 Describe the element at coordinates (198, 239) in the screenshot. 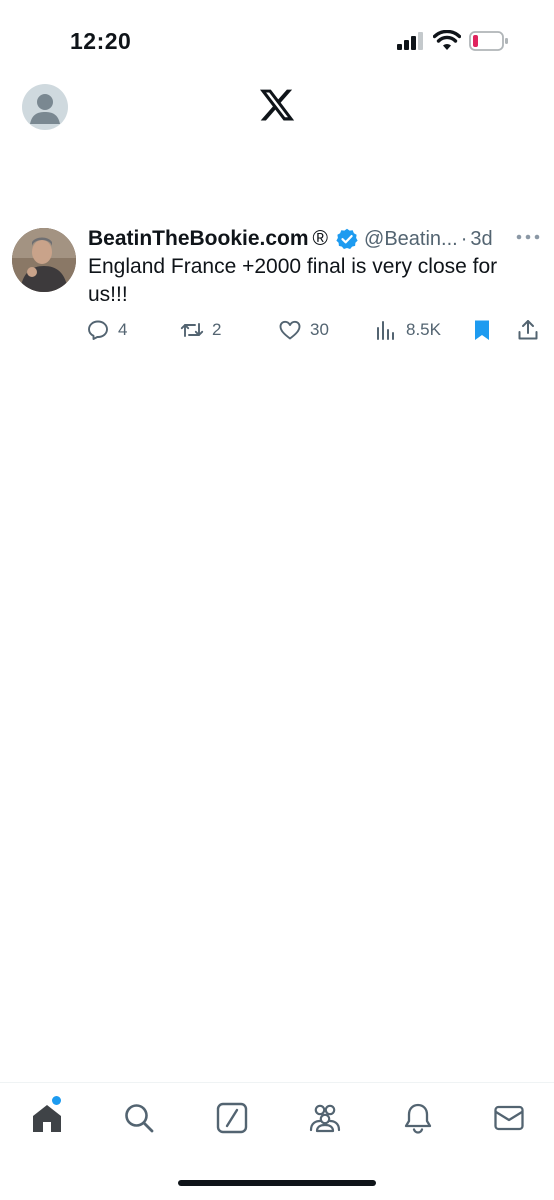

I see `author-display-name: BeatinTheBookie.com` at that location.